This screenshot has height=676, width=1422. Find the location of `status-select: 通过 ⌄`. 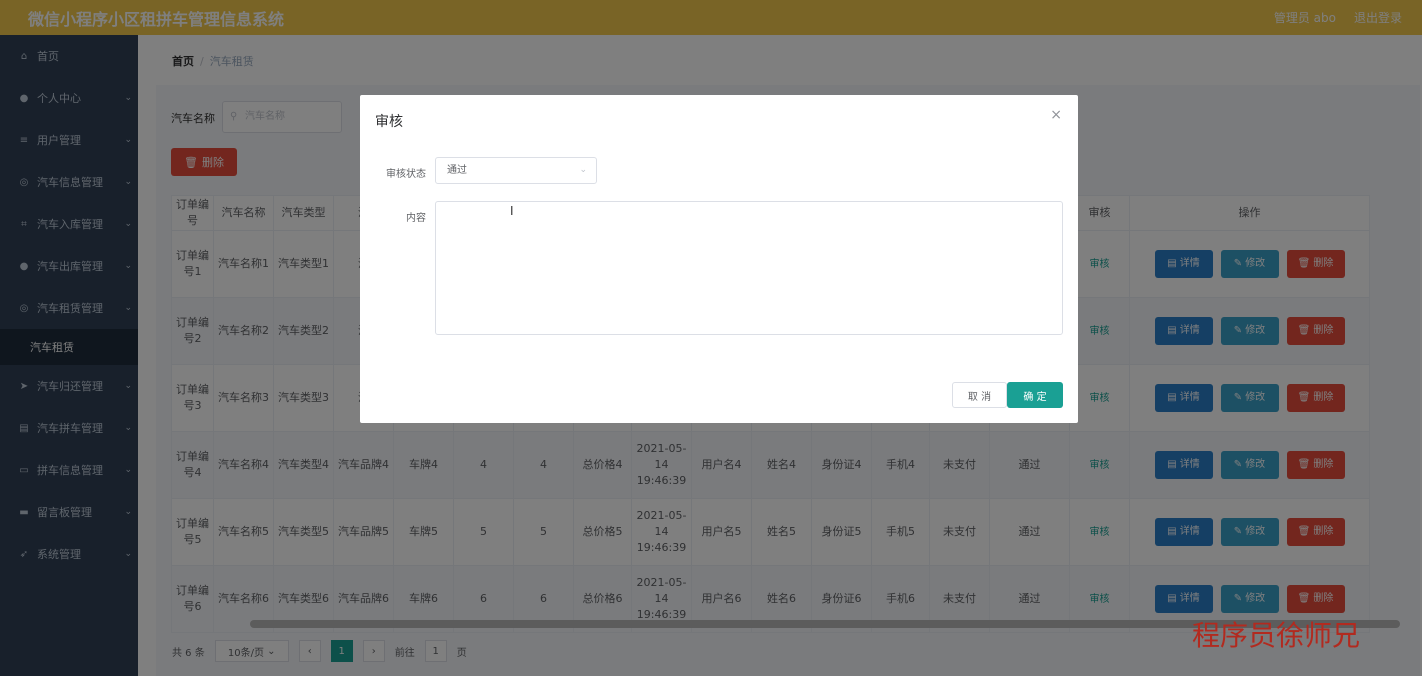

status-select: 通过 ⌄ is located at coordinates (516, 170).